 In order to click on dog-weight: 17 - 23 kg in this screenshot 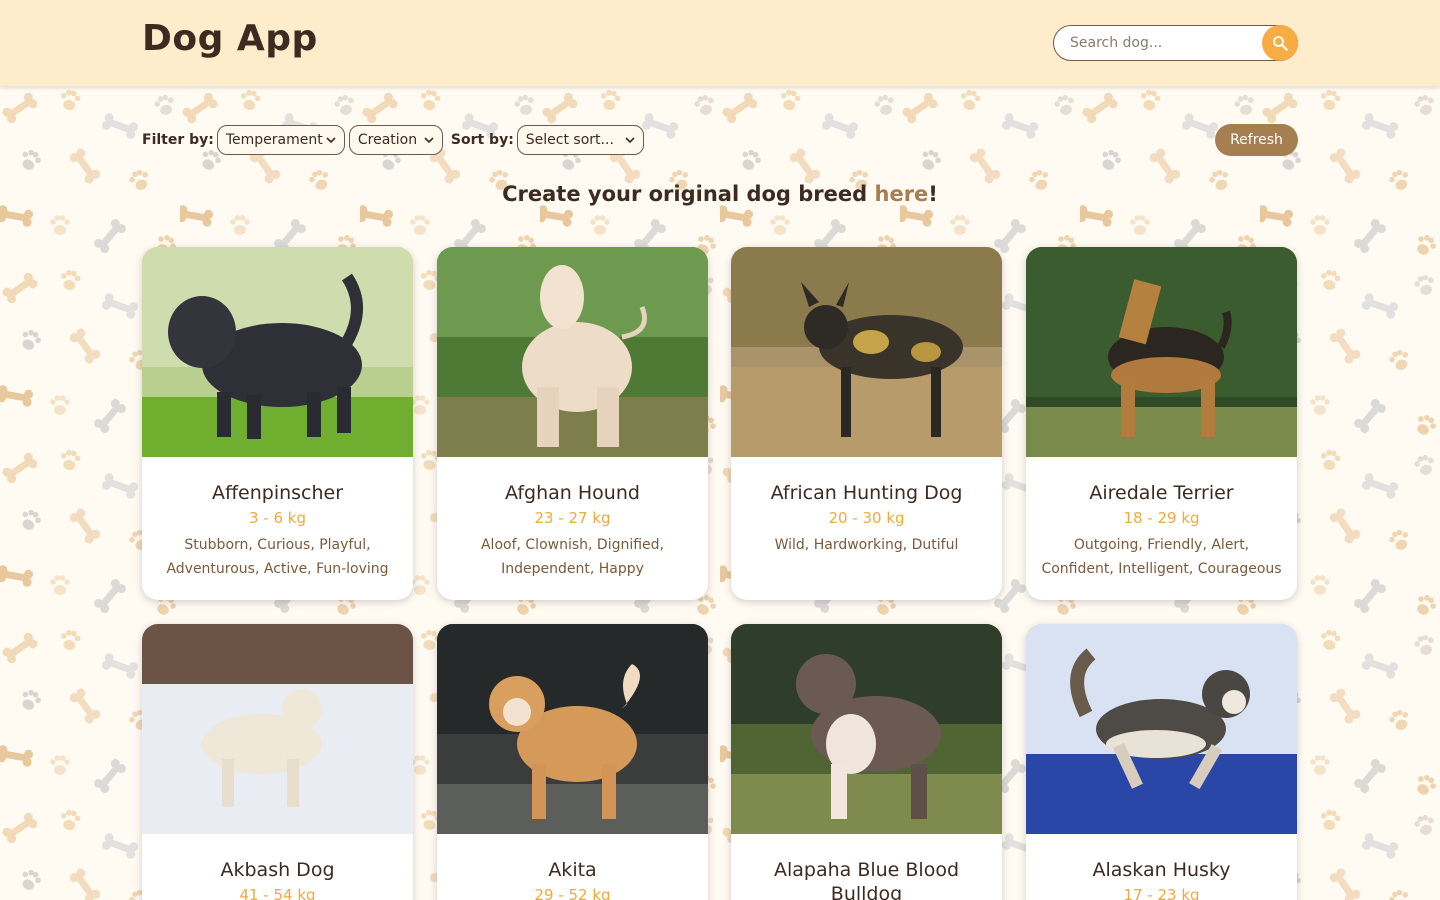, I will do `click(1161, 893)`.